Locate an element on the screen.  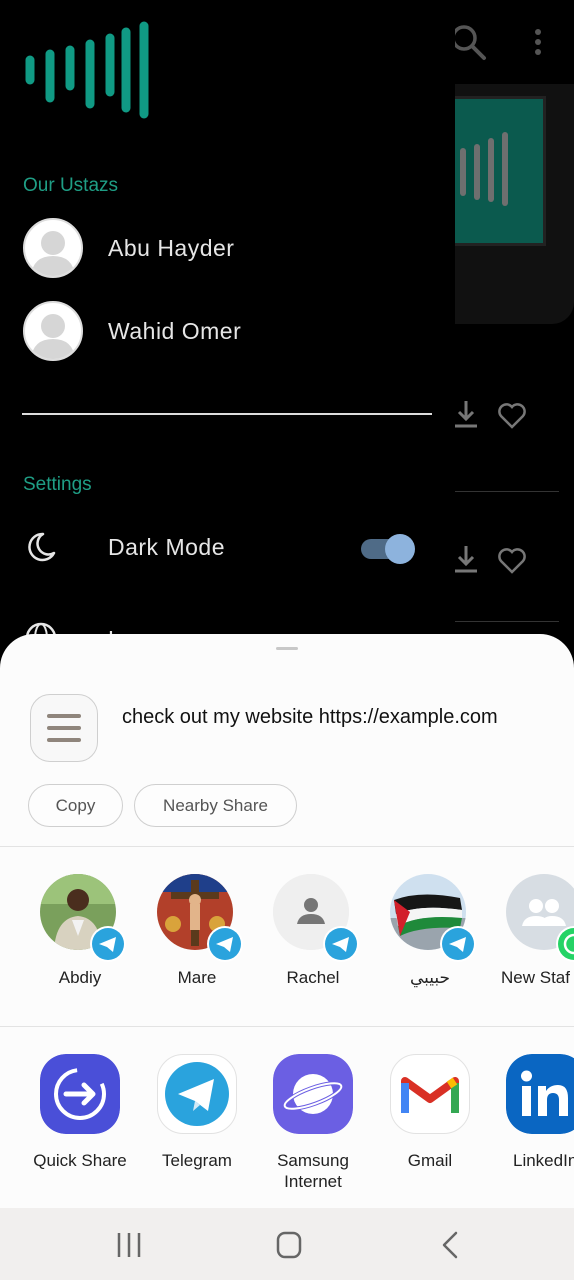
shared-text-preview: check out my website https://example.com is located at coordinates (310, 717).